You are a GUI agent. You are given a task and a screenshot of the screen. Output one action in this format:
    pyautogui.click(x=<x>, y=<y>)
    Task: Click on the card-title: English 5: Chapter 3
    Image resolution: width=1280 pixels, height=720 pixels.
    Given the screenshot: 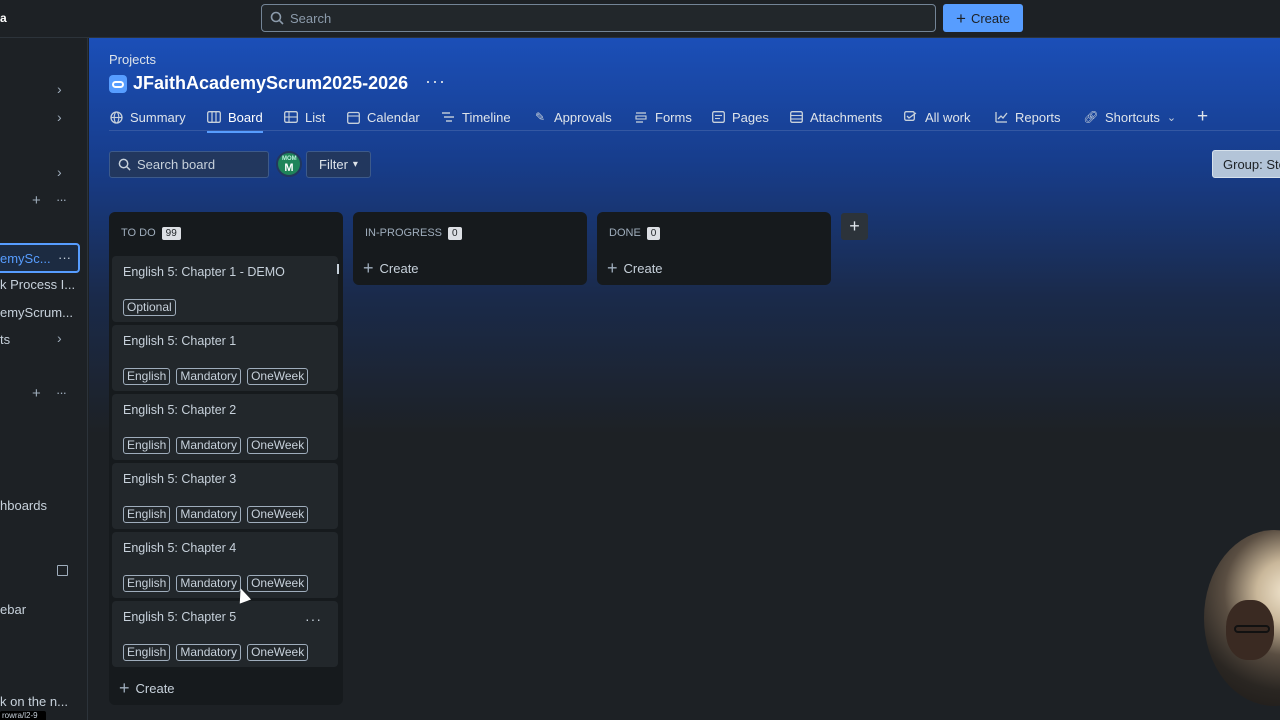 What is the action you would take?
    pyautogui.click(x=180, y=479)
    